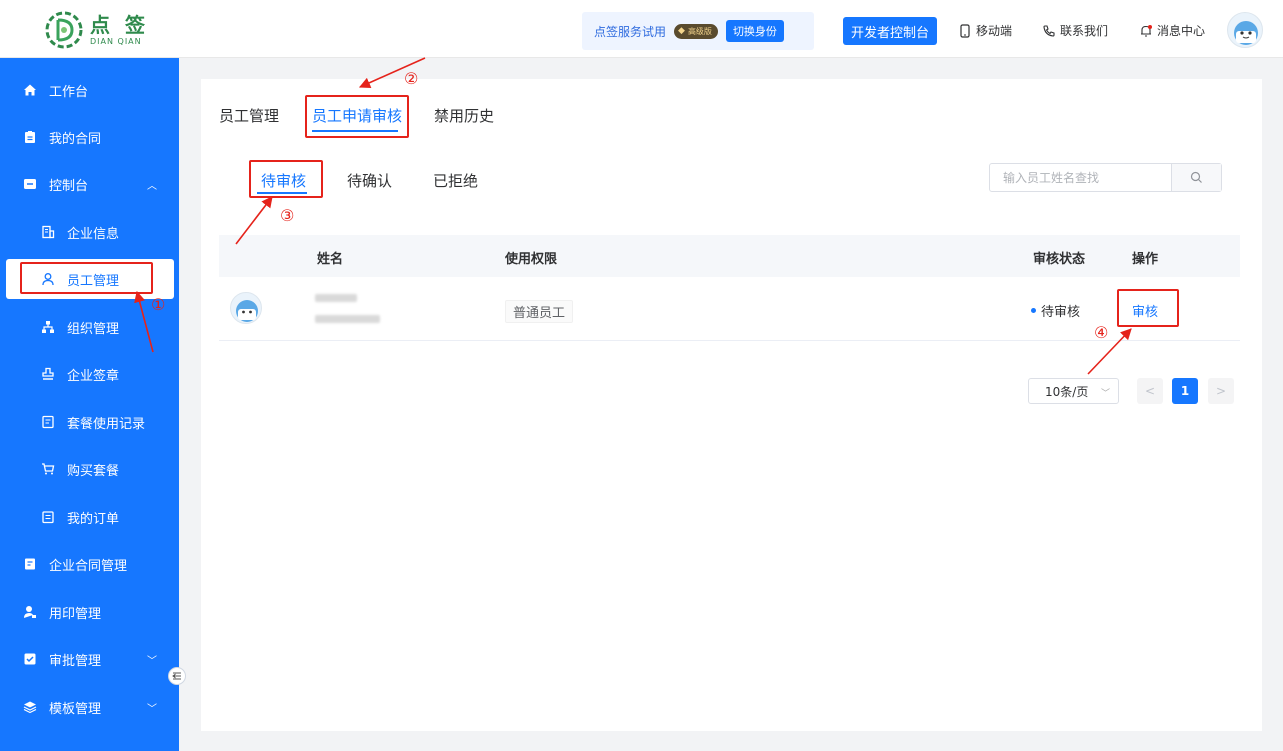 The height and width of the screenshot is (751, 1283). Describe the element at coordinates (1049, 30) in the screenshot. I see `phone-call-icon` at that location.